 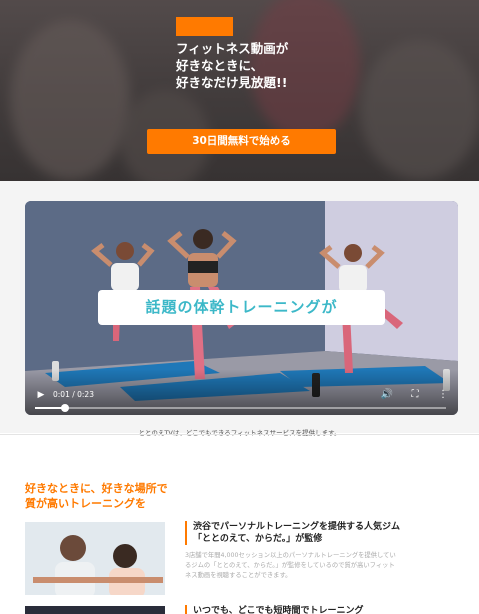 I want to click on hero-headline: フィットネス動画が 好きなときに、 好きなだけ見放題!!, so click(x=256, y=65).